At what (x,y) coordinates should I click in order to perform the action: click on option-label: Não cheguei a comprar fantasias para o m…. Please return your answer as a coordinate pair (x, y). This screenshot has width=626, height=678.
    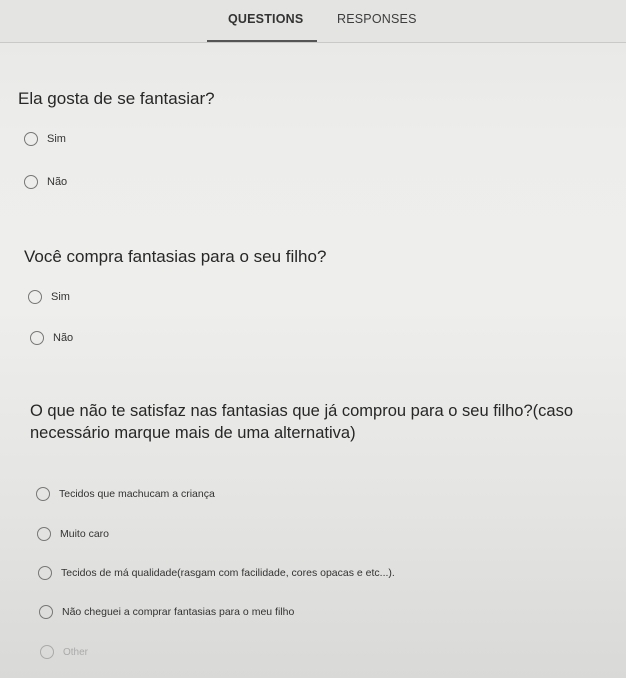
    Looking at the image, I should click on (178, 612).